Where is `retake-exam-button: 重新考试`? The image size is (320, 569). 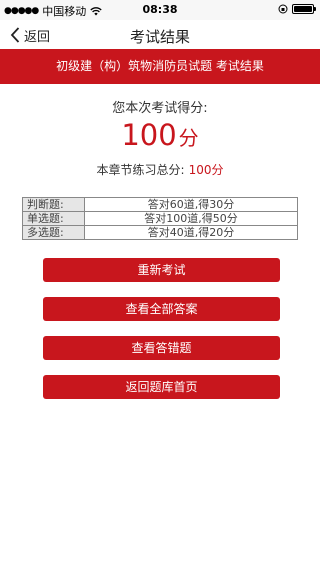 retake-exam-button: 重新考试 is located at coordinates (161, 270).